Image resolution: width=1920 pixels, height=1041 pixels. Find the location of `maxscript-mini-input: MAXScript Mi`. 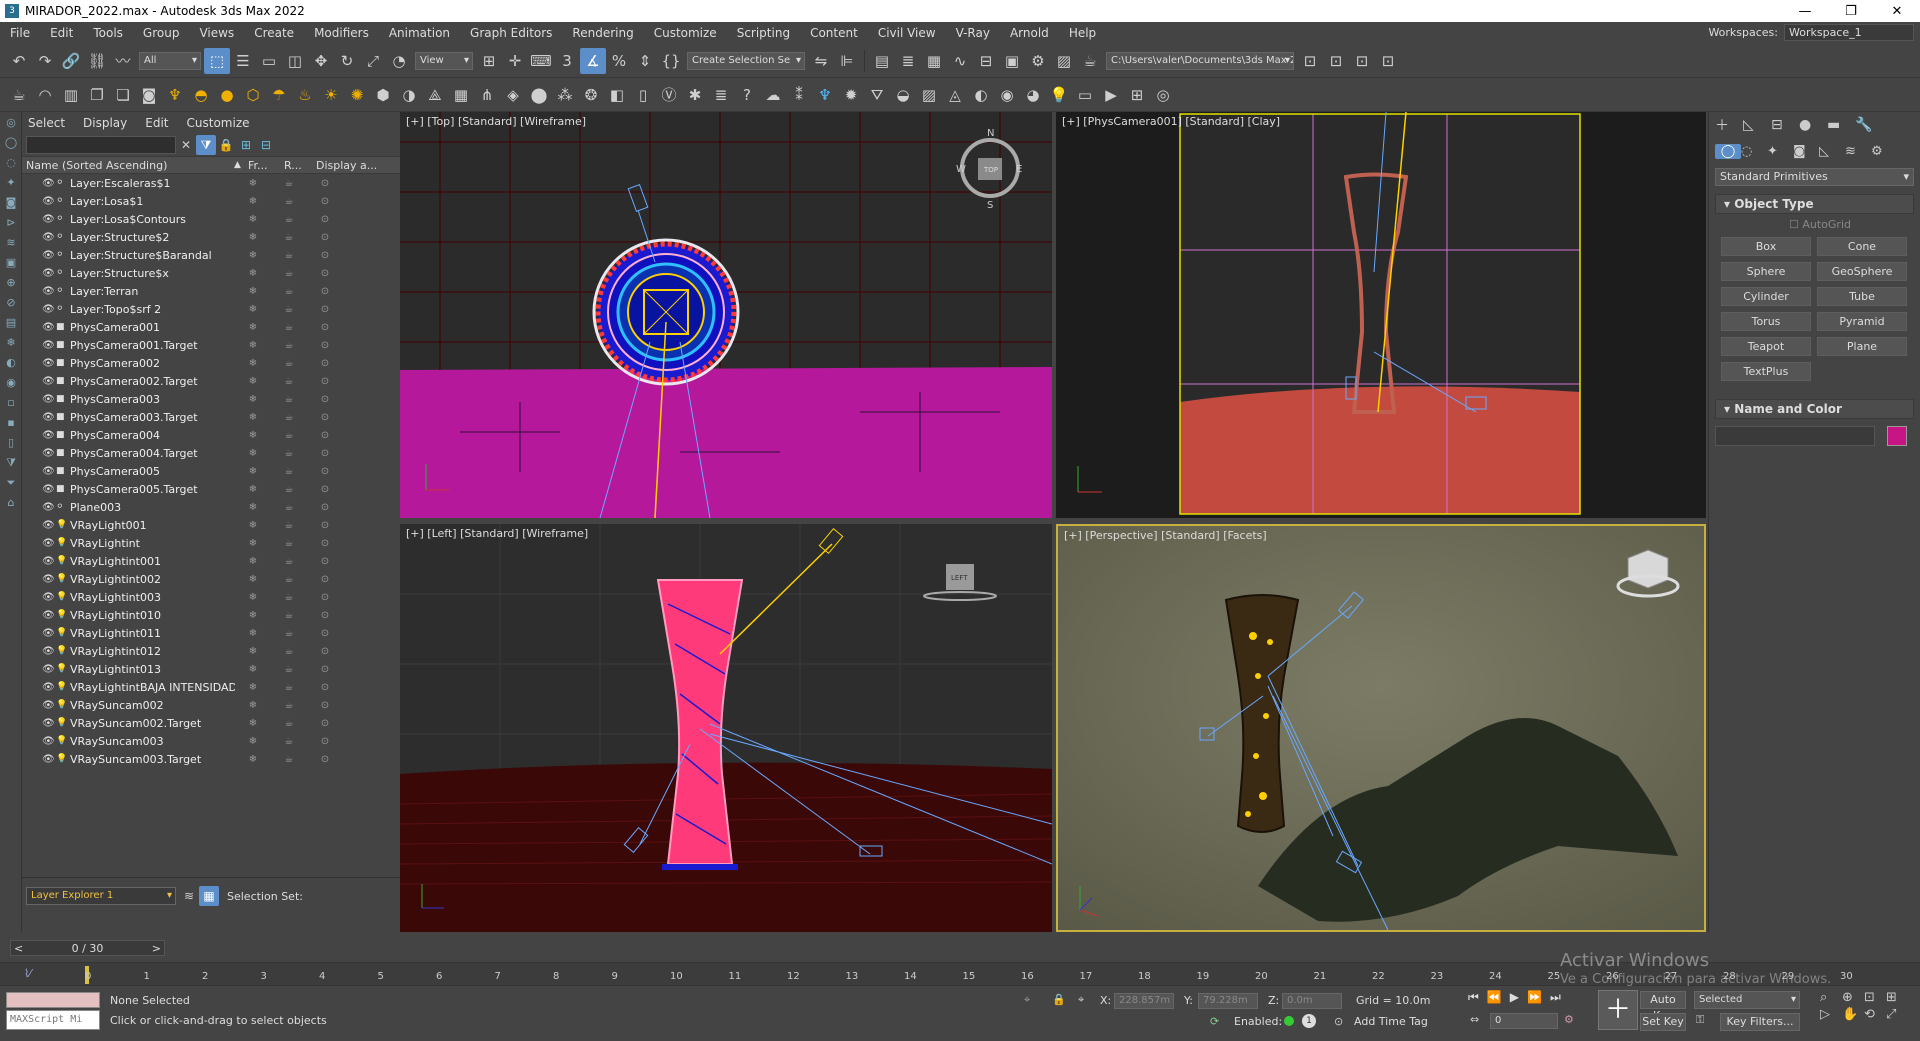

maxscript-mini-input: MAXScript Mi is located at coordinates (53, 1020).